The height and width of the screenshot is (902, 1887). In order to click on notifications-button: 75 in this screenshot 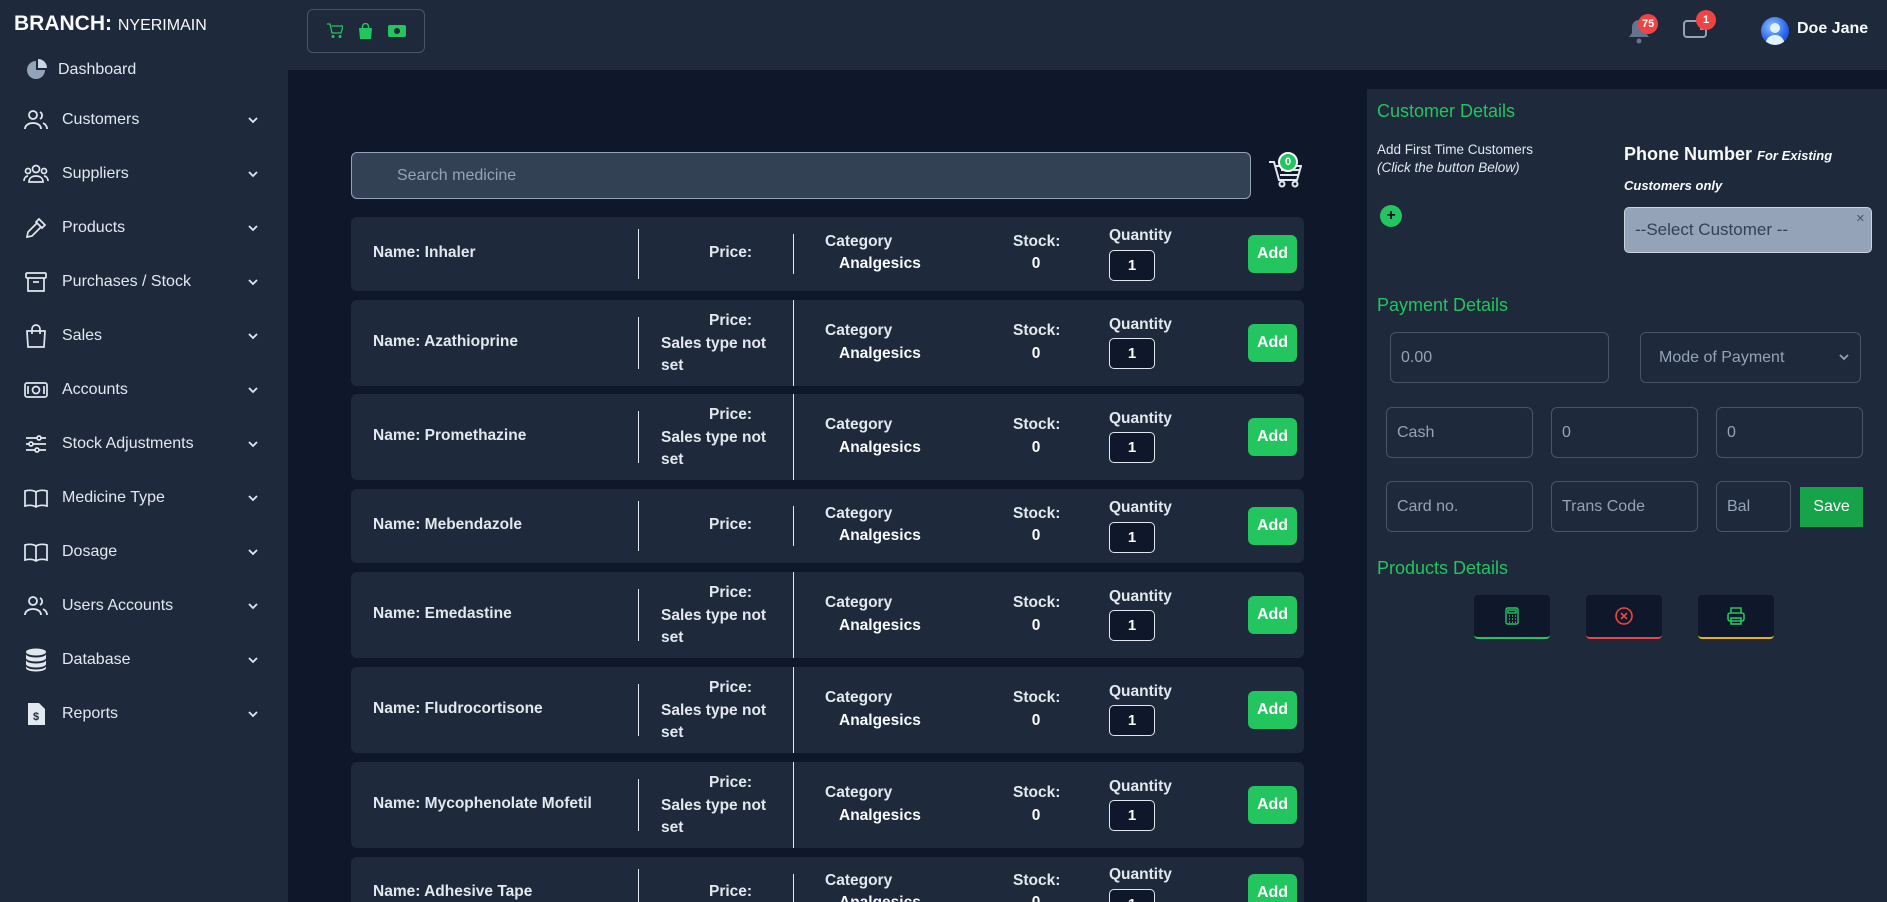, I will do `click(1643, 30)`.